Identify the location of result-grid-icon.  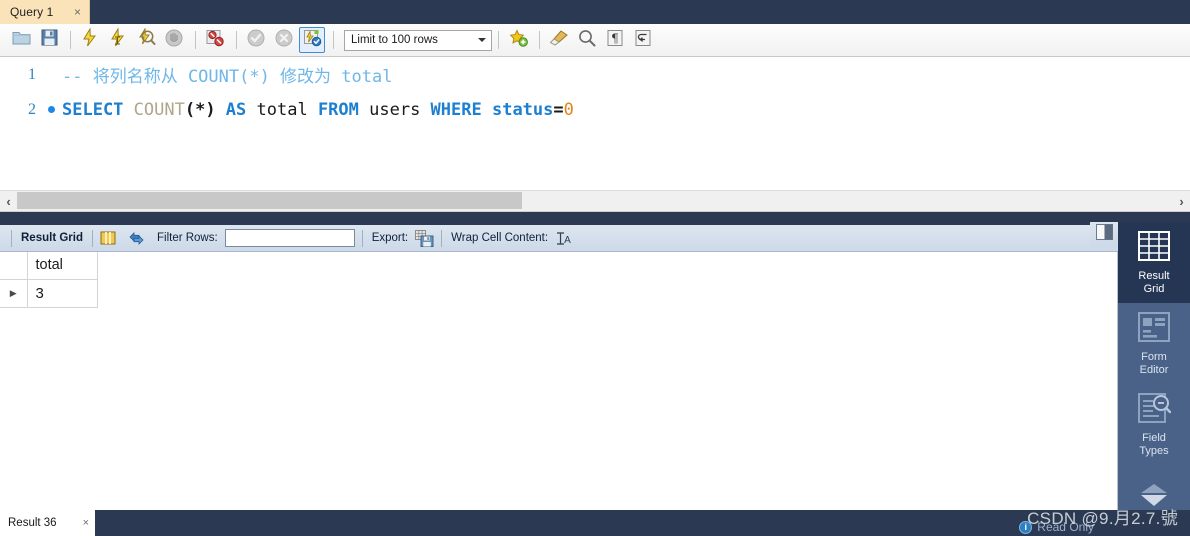
(1154, 248).